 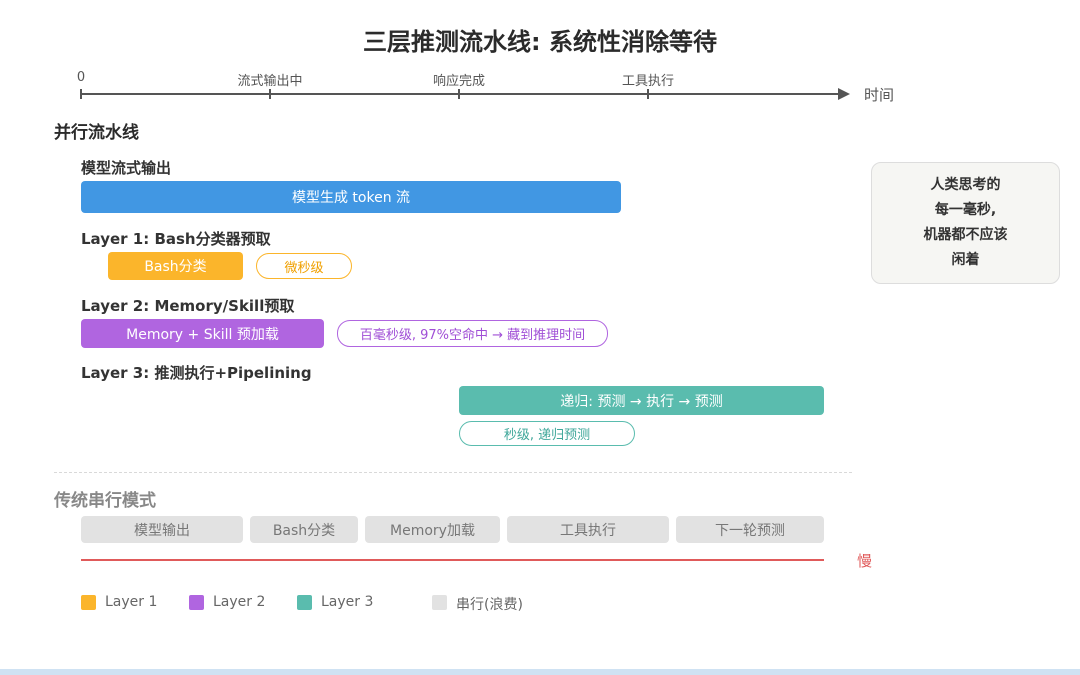 What do you see at coordinates (965, 235) in the screenshot?
I see `quote-line: 机器都不应该` at bounding box center [965, 235].